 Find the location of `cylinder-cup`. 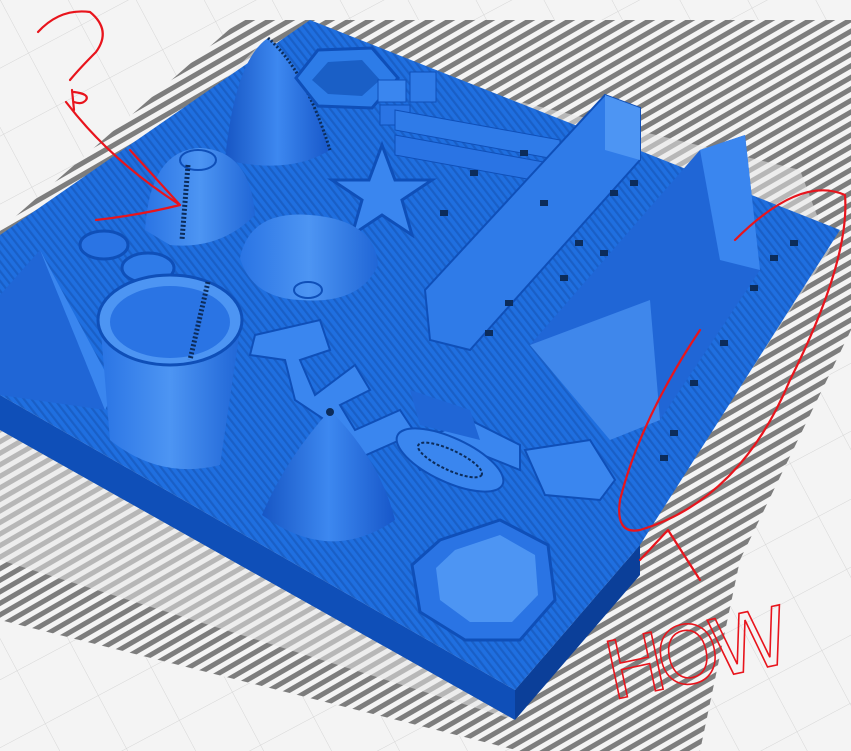

cylinder-cup is located at coordinates (170, 371).